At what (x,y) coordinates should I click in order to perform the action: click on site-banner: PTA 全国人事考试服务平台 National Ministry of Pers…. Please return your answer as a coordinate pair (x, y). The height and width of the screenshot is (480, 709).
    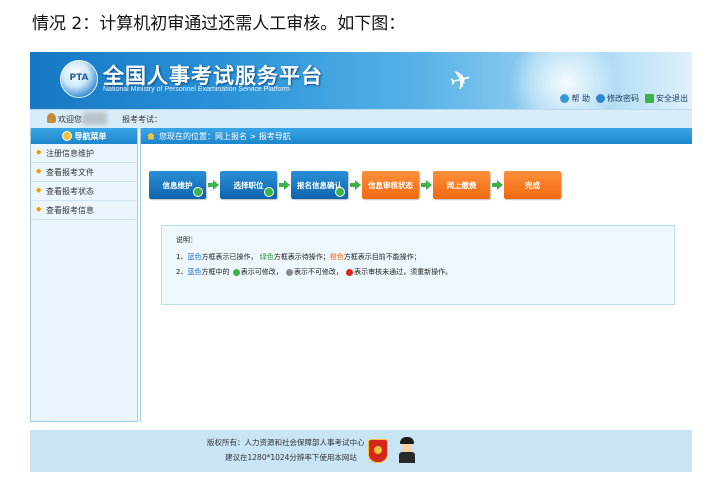
    Looking at the image, I should click on (361, 80).